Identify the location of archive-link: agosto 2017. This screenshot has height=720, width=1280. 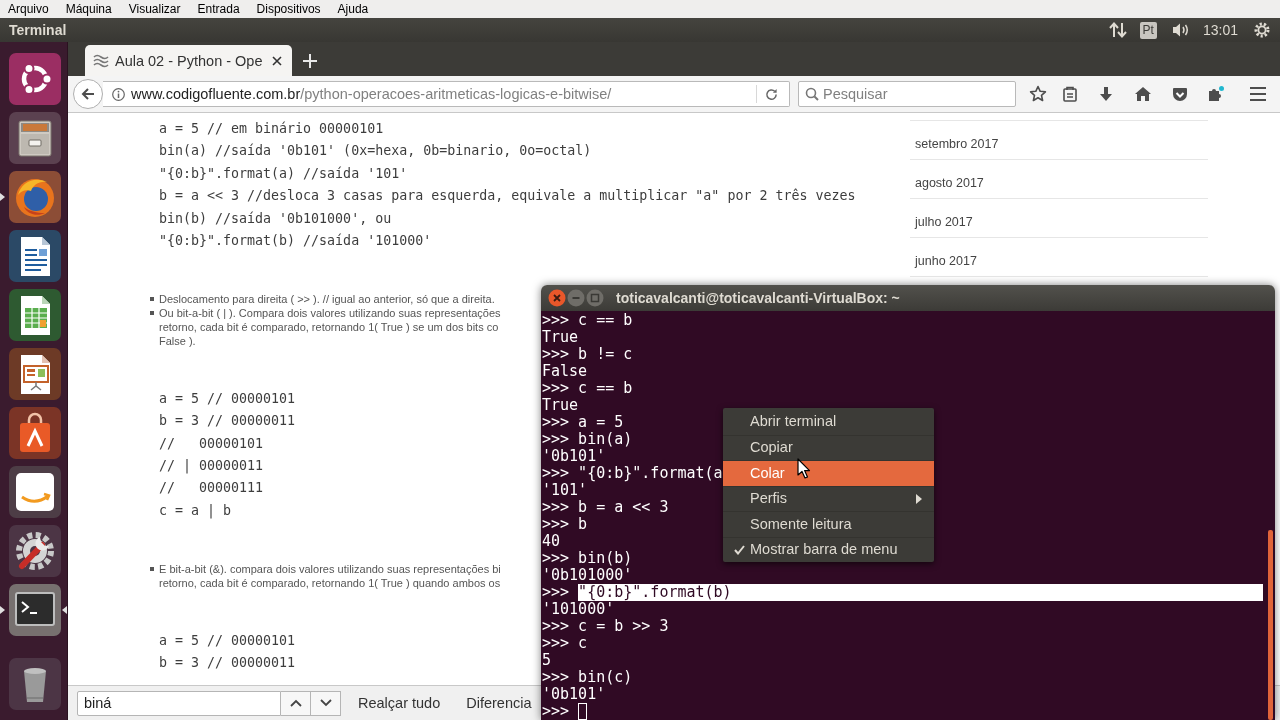
(949, 183).